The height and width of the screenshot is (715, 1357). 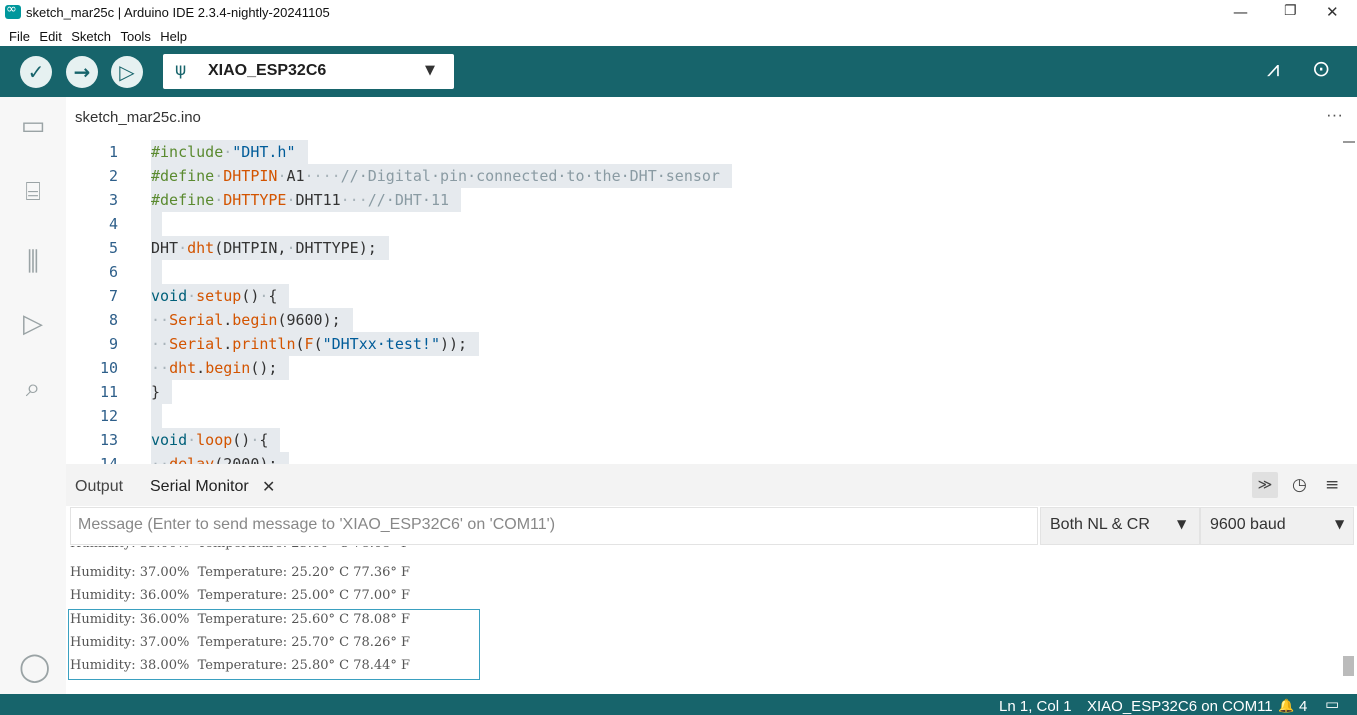 I want to click on library-manager-icon: ⫼, so click(x=33, y=262).